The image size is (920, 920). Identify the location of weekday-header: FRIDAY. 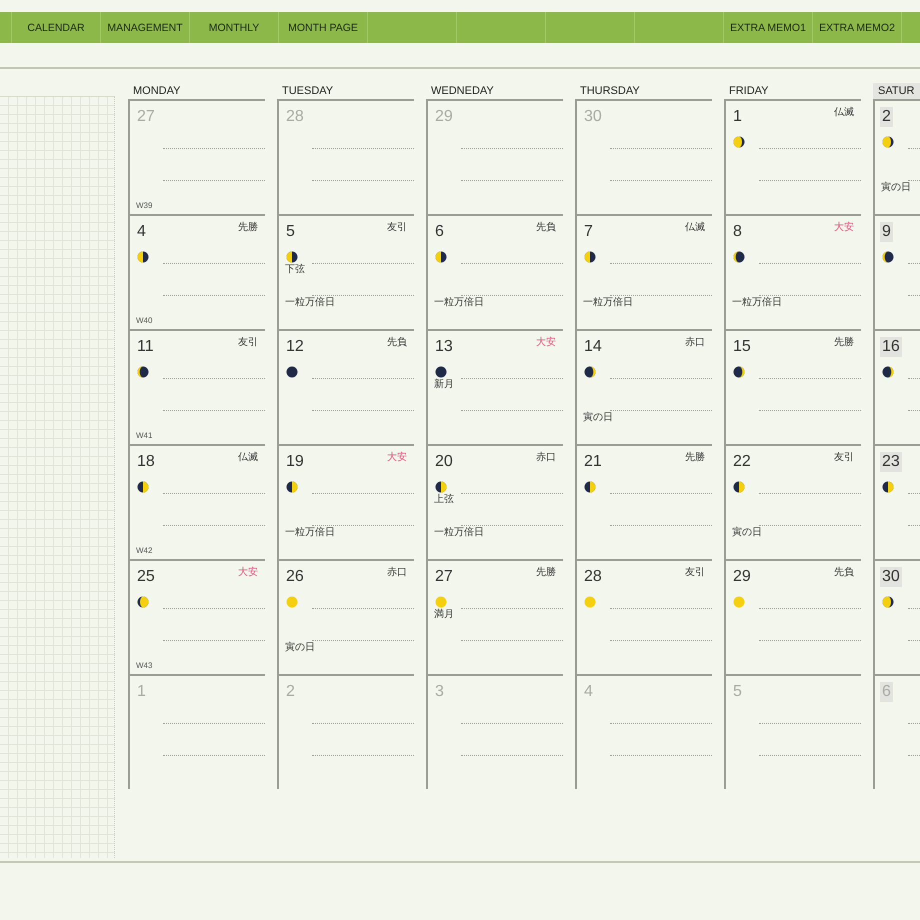
(749, 91).